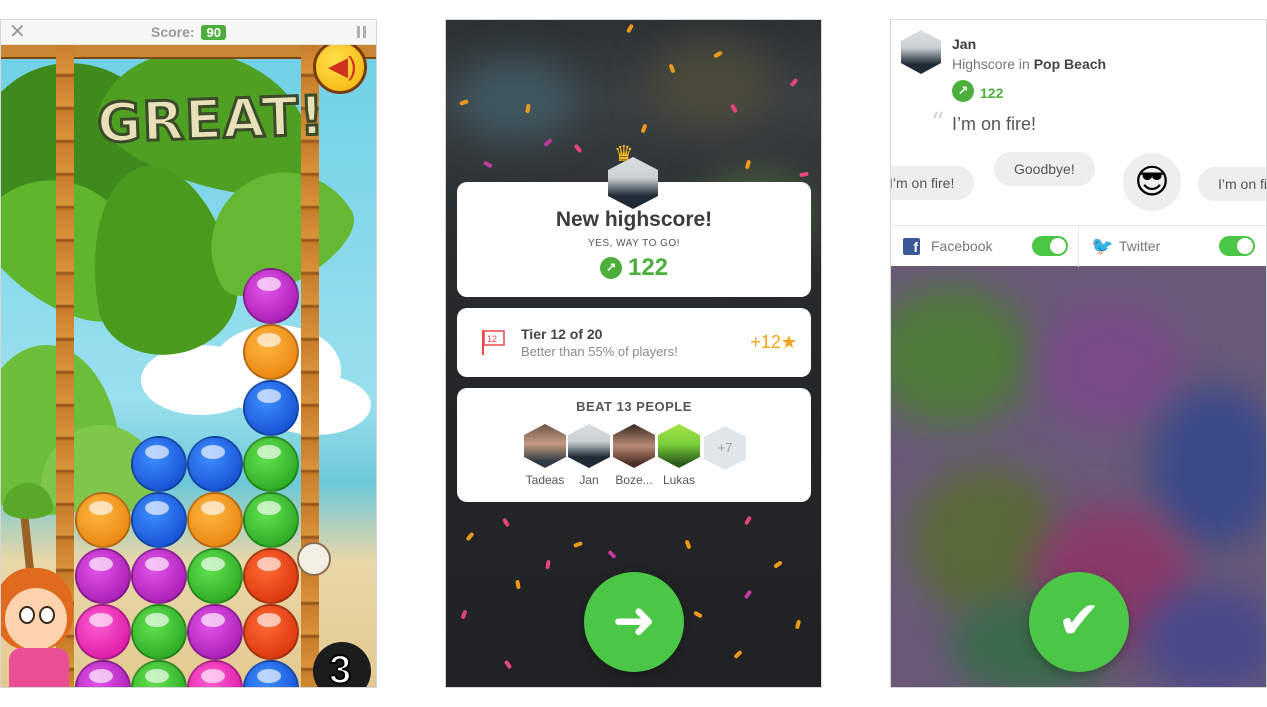 This screenshot has width=1267, height=707. Describe the element at coordinates (725, 448) in the screenshot. I see `more-people-badge: +7` at that location.